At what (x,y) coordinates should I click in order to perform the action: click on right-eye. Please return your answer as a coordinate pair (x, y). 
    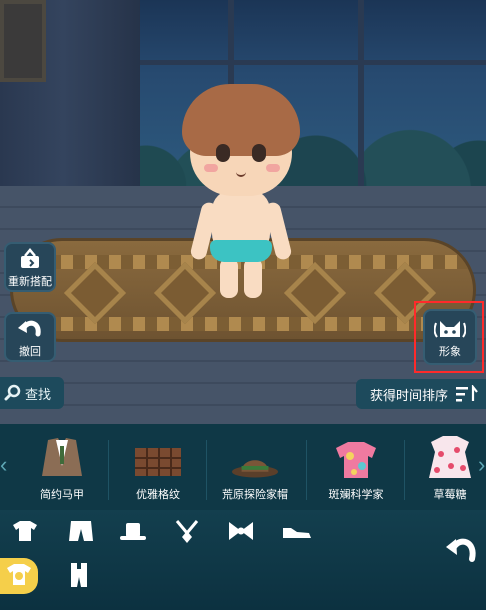
    Looking at the image, I should click on (259, 153).